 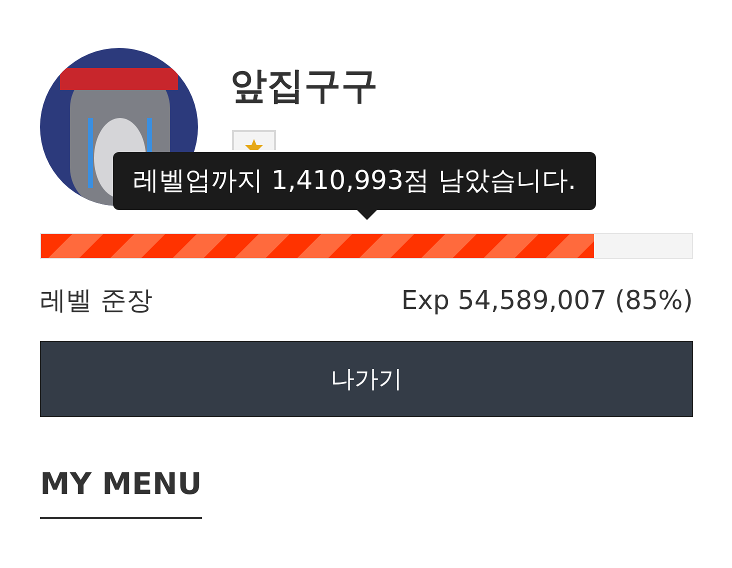 I want to click on tooltip-arrow, so click(x=367, y=215).